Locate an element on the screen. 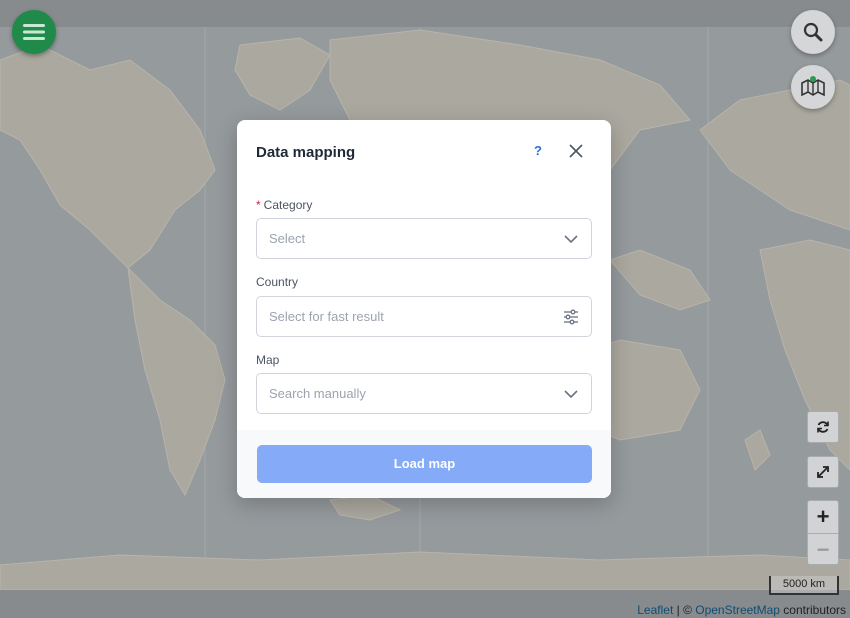  category-label: * Category is located at coordinates (284, 205).